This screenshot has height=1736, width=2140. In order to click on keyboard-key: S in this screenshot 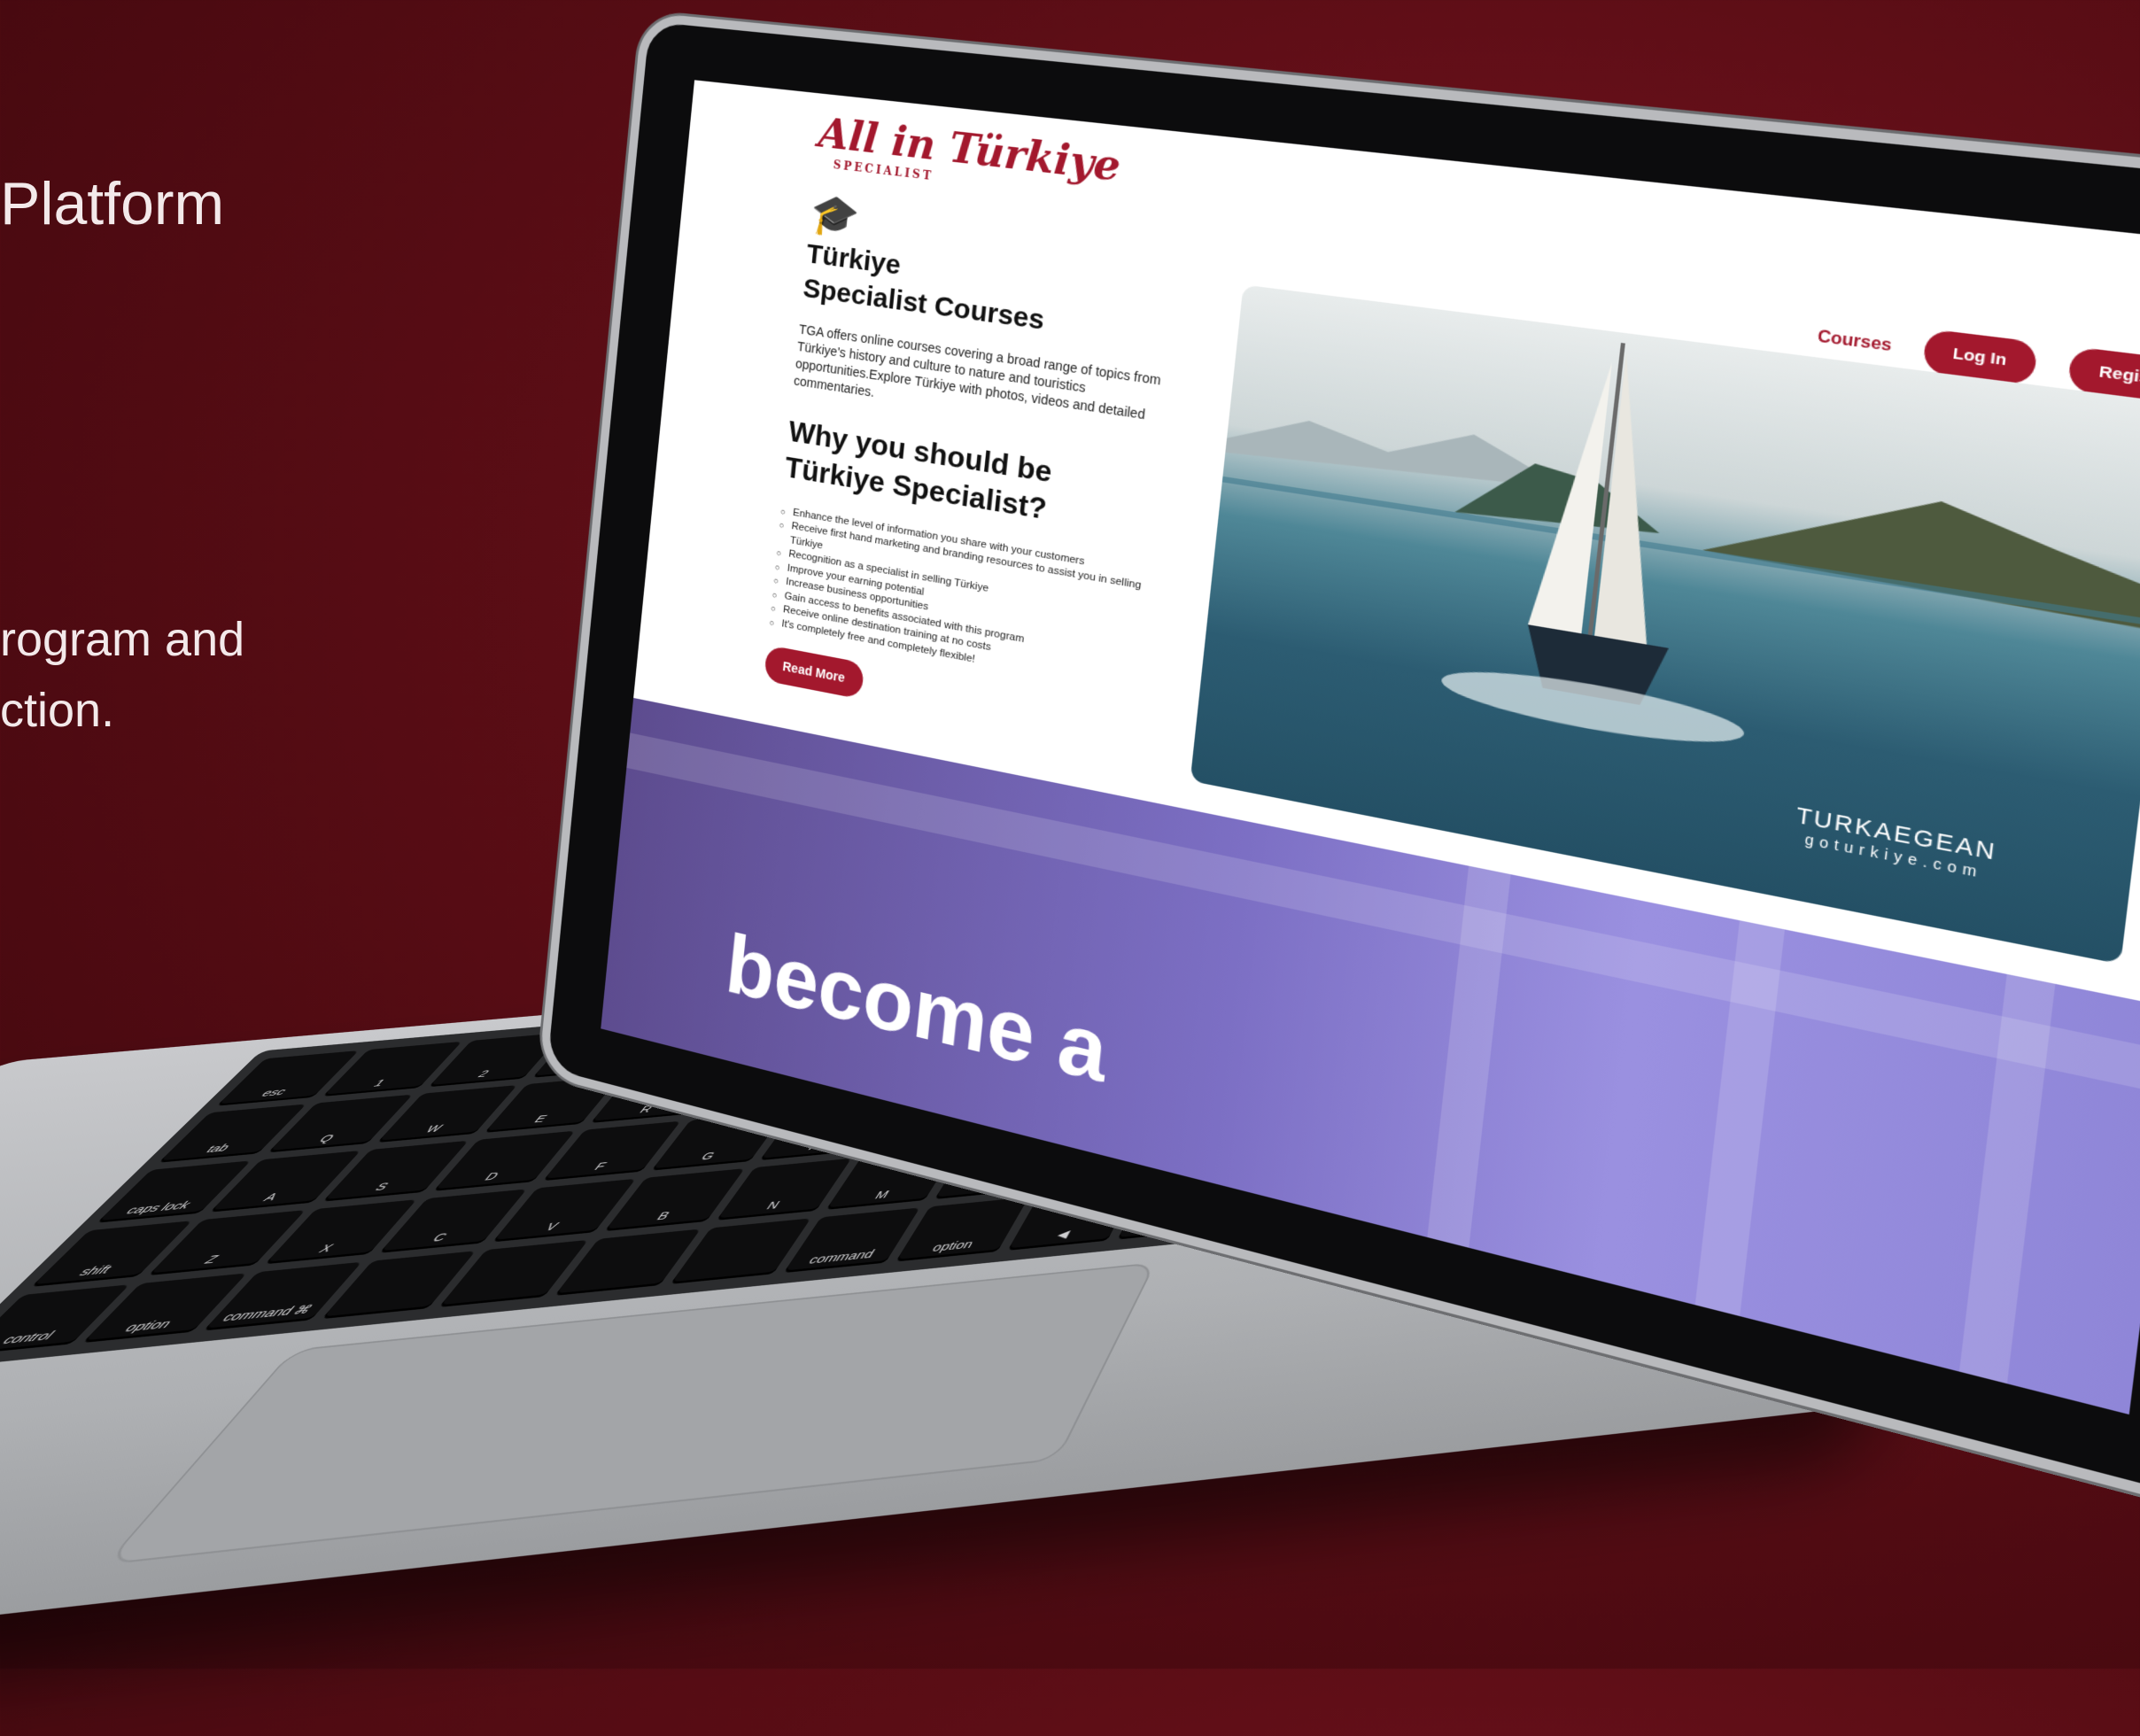, I will do `click(395, 1171)`.